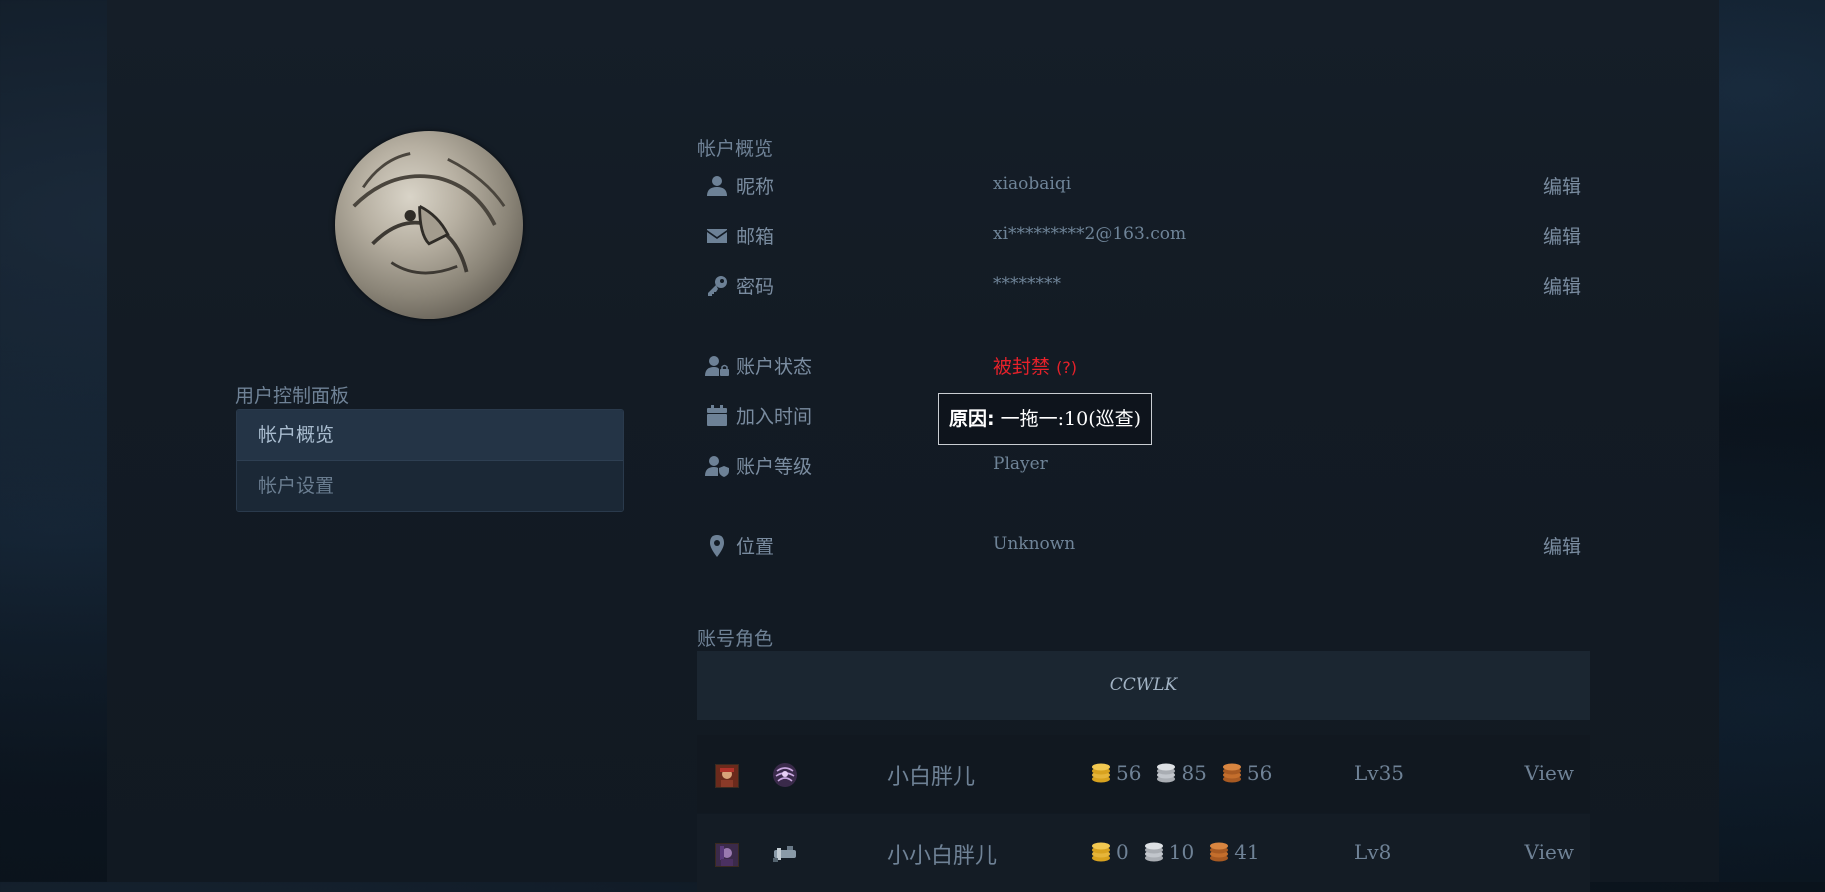 This screenshot has height=892, width=1825. Describe the element at coordinates (717, 546) in the screenshot. I see `map-marker-icon` at that location.